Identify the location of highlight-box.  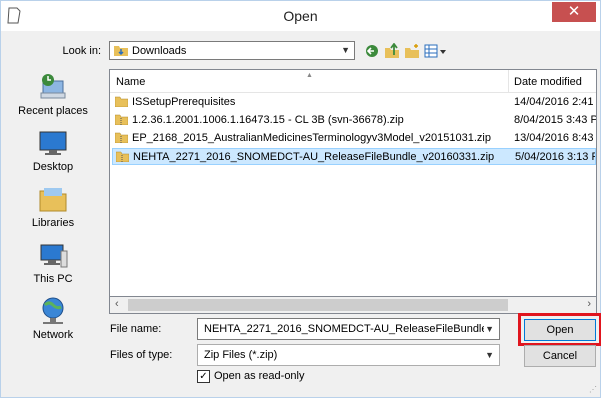
(559, 329).